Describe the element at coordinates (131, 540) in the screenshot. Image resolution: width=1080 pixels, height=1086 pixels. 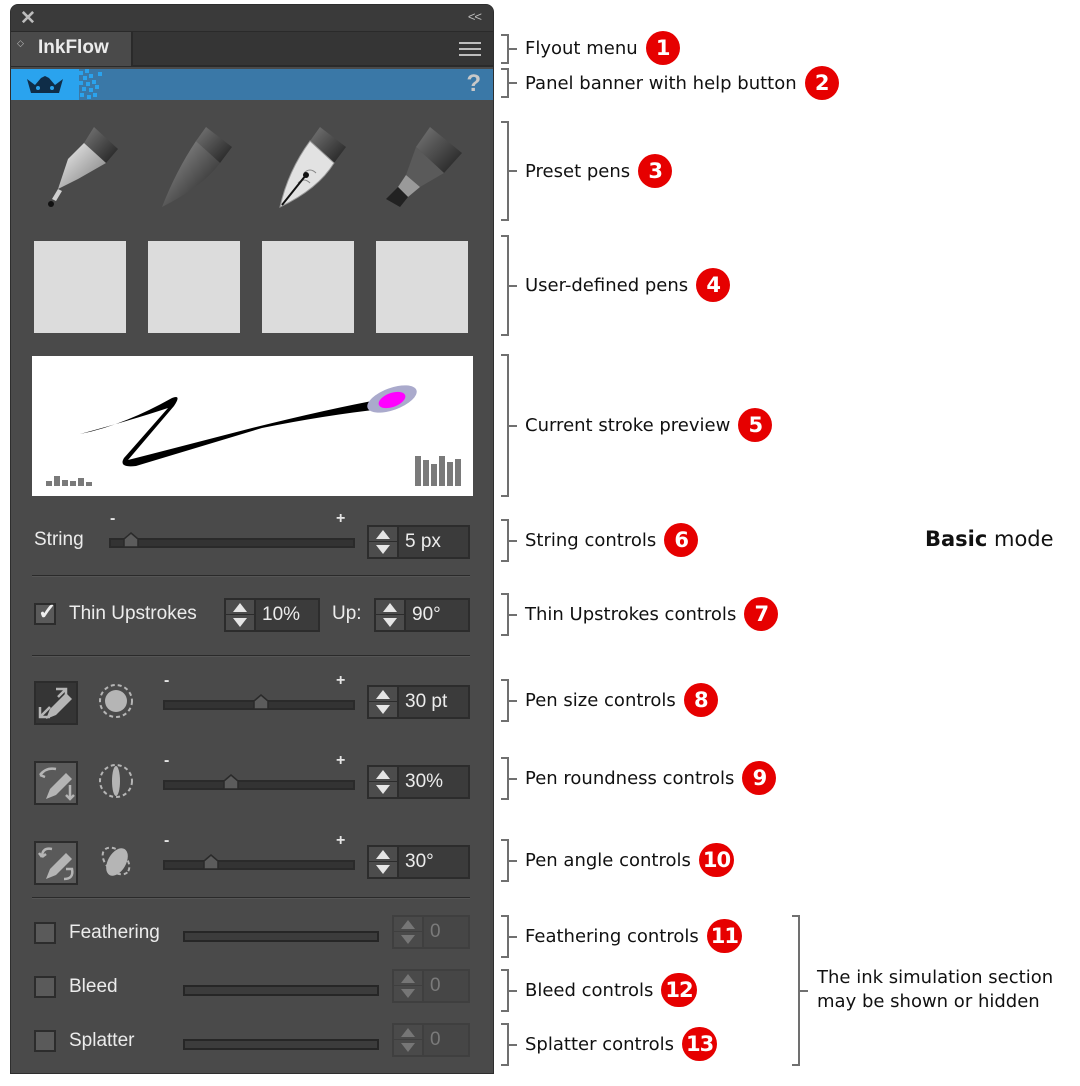
I see `string-slider-thumb` at that location.